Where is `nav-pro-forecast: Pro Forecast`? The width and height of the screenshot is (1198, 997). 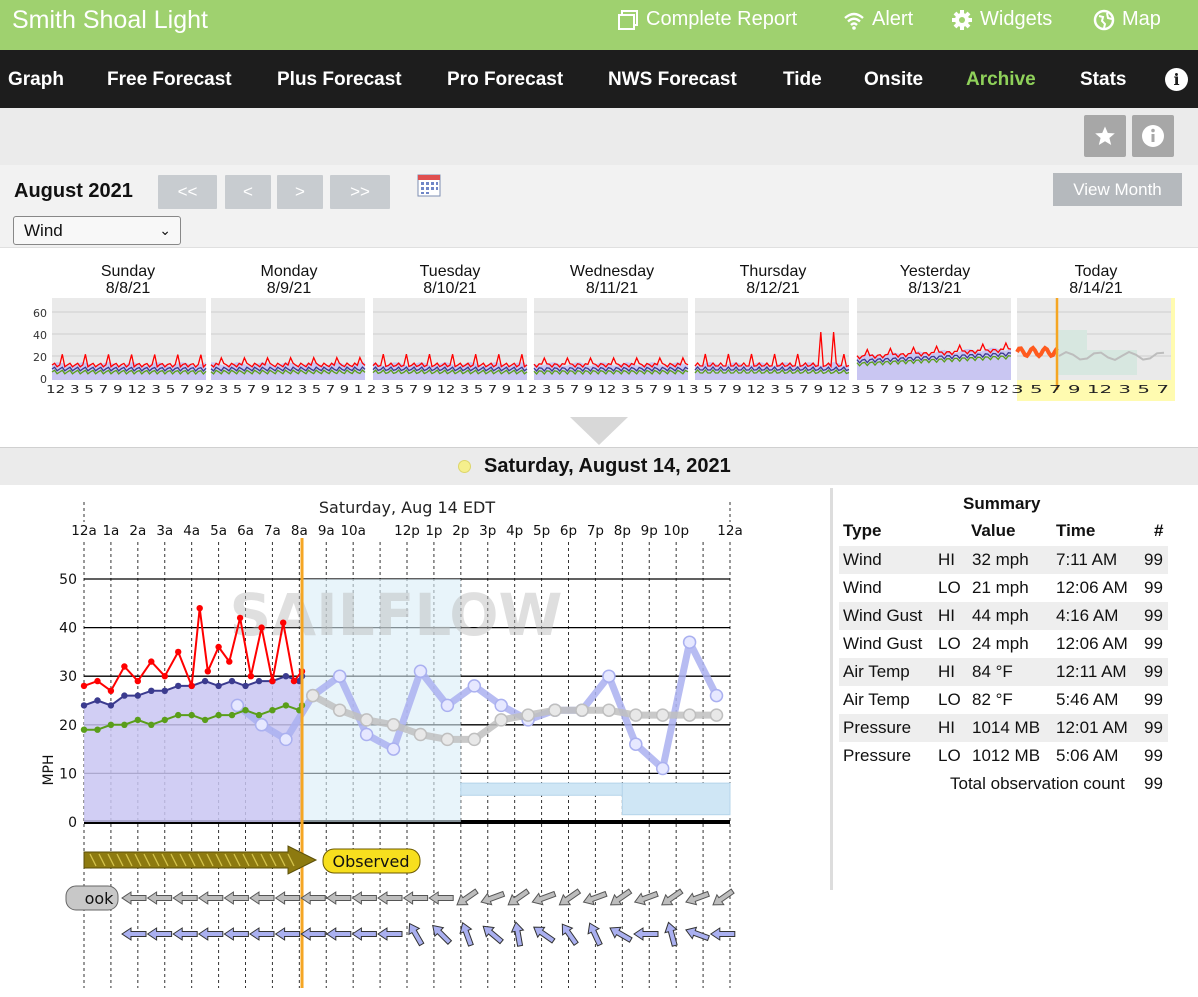
nav-pro-forecast: Pro Forecast is located at coordinates (505, 80).